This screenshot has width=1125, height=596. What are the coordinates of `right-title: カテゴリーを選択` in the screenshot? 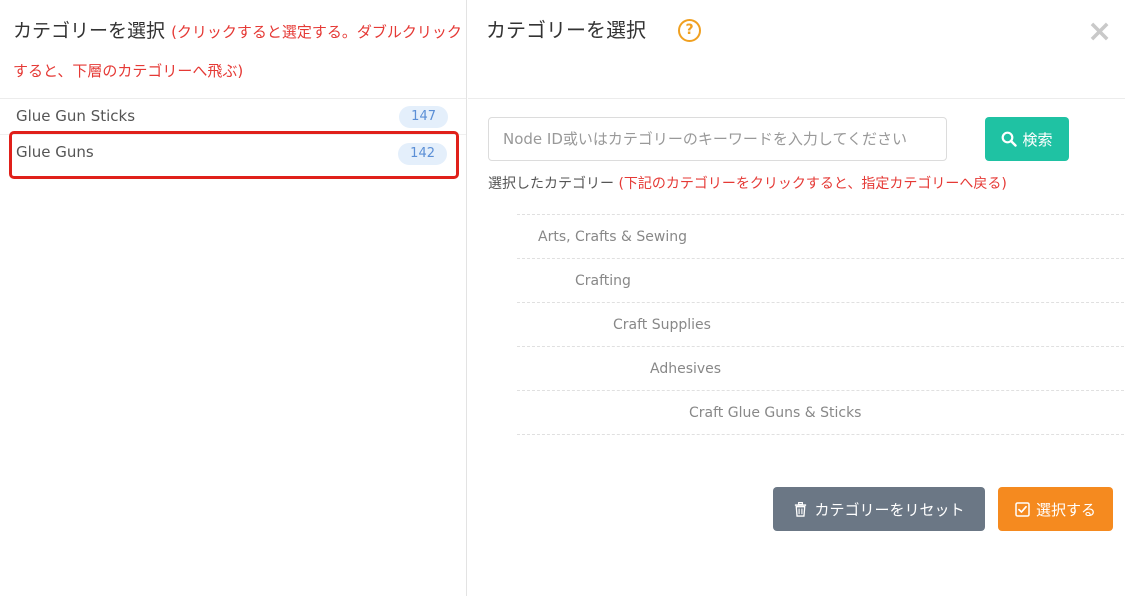 It's located at (566, 30).